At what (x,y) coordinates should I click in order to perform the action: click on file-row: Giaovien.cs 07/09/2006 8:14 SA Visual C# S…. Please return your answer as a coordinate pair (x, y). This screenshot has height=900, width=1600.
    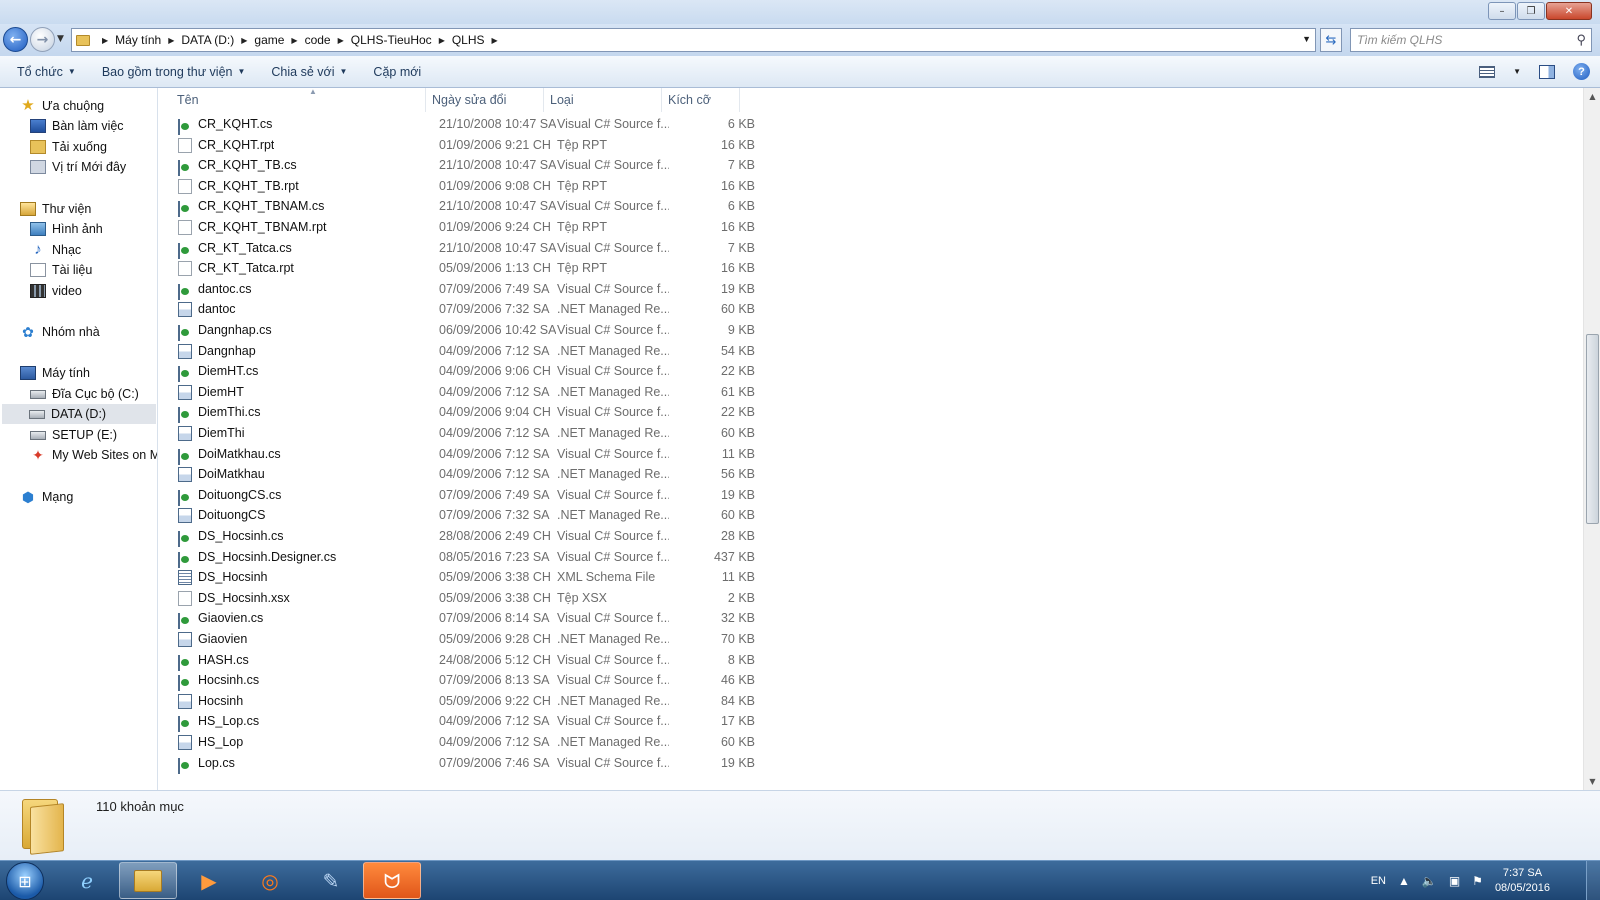
    Looking at the image, I should click on (459, 619).